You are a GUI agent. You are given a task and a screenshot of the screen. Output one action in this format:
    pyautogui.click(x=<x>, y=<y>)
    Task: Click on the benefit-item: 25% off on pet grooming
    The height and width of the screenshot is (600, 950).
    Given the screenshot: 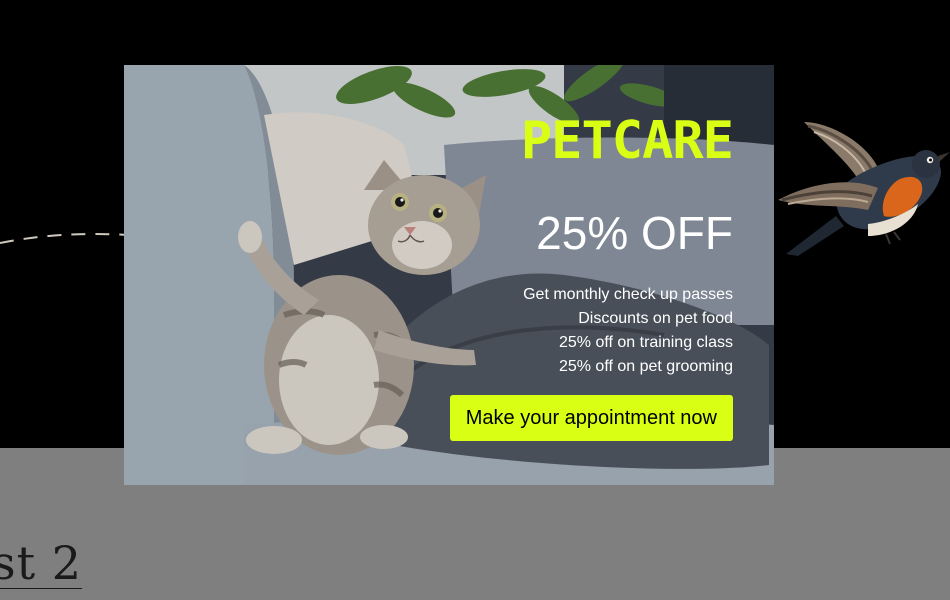 What is the action you would take?
    pyautogui.click(x=645, y=366)
    